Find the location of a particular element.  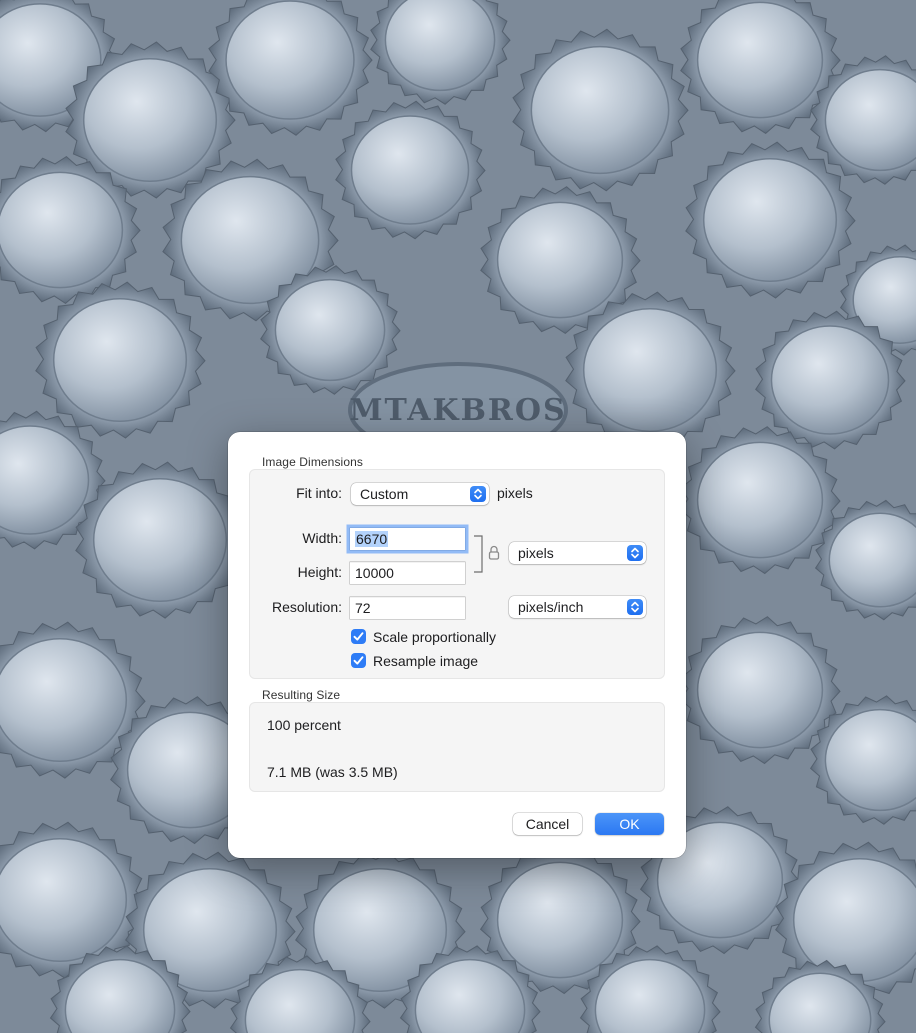

background-logo-text: MTAKBROS is located at coordinates (457, 410).